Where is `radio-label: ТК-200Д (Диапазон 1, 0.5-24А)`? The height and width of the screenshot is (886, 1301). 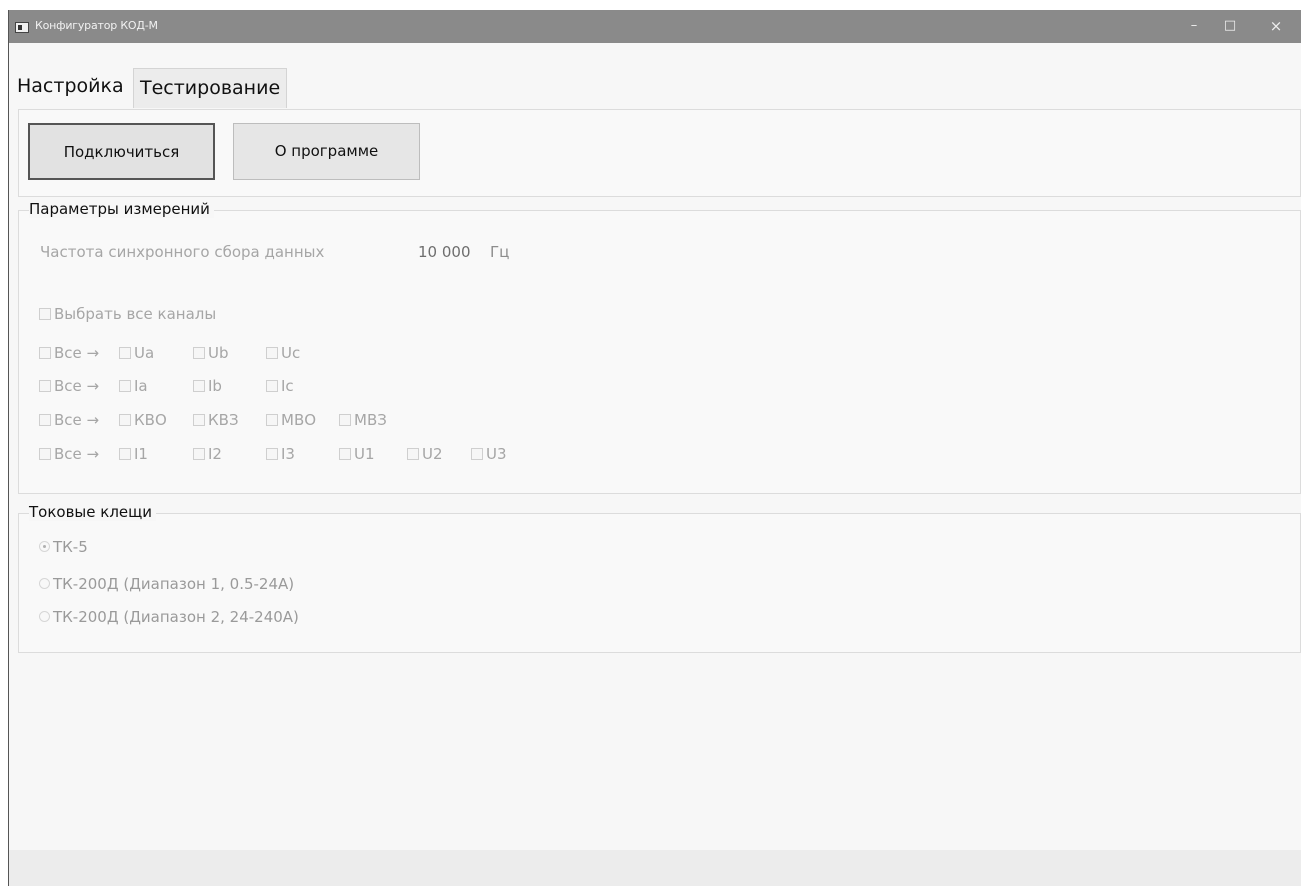 radio-label: ТК-200Д (Диапазон 1, 0.5-24А) is located at coordinates (174, 584).